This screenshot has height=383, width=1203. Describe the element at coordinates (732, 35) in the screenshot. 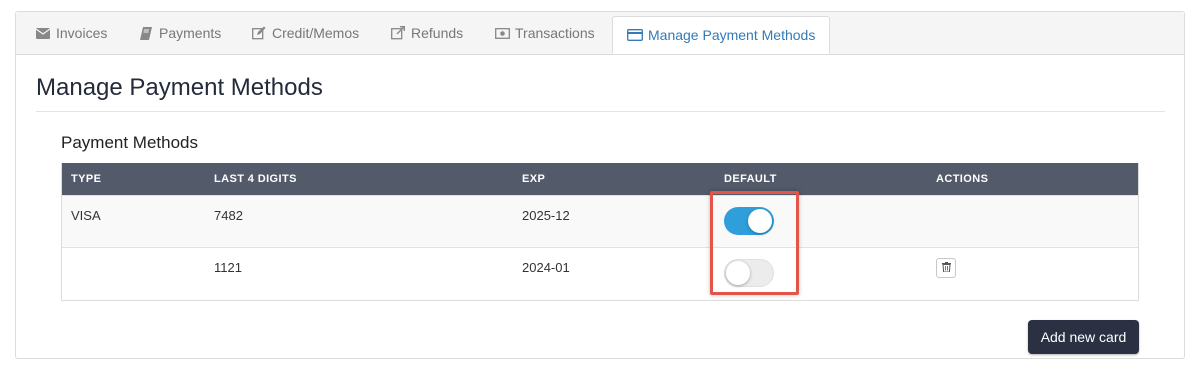

I see `tab-label: Manage Payment Methods` at that location.